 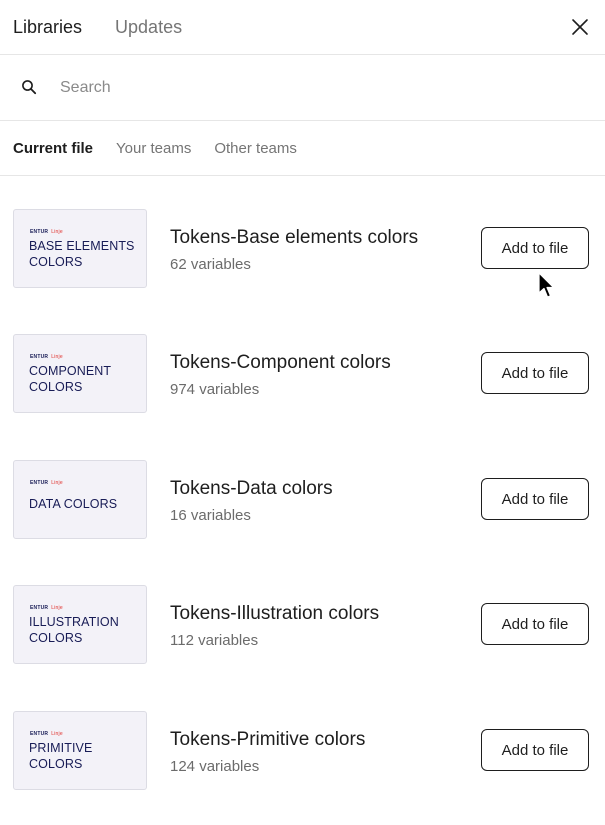 What do you see at coordinates (70, 379) in the screenshot?
I see `thumbnail-title: COMPONENT COLORS` at bounding box center [70, 379].